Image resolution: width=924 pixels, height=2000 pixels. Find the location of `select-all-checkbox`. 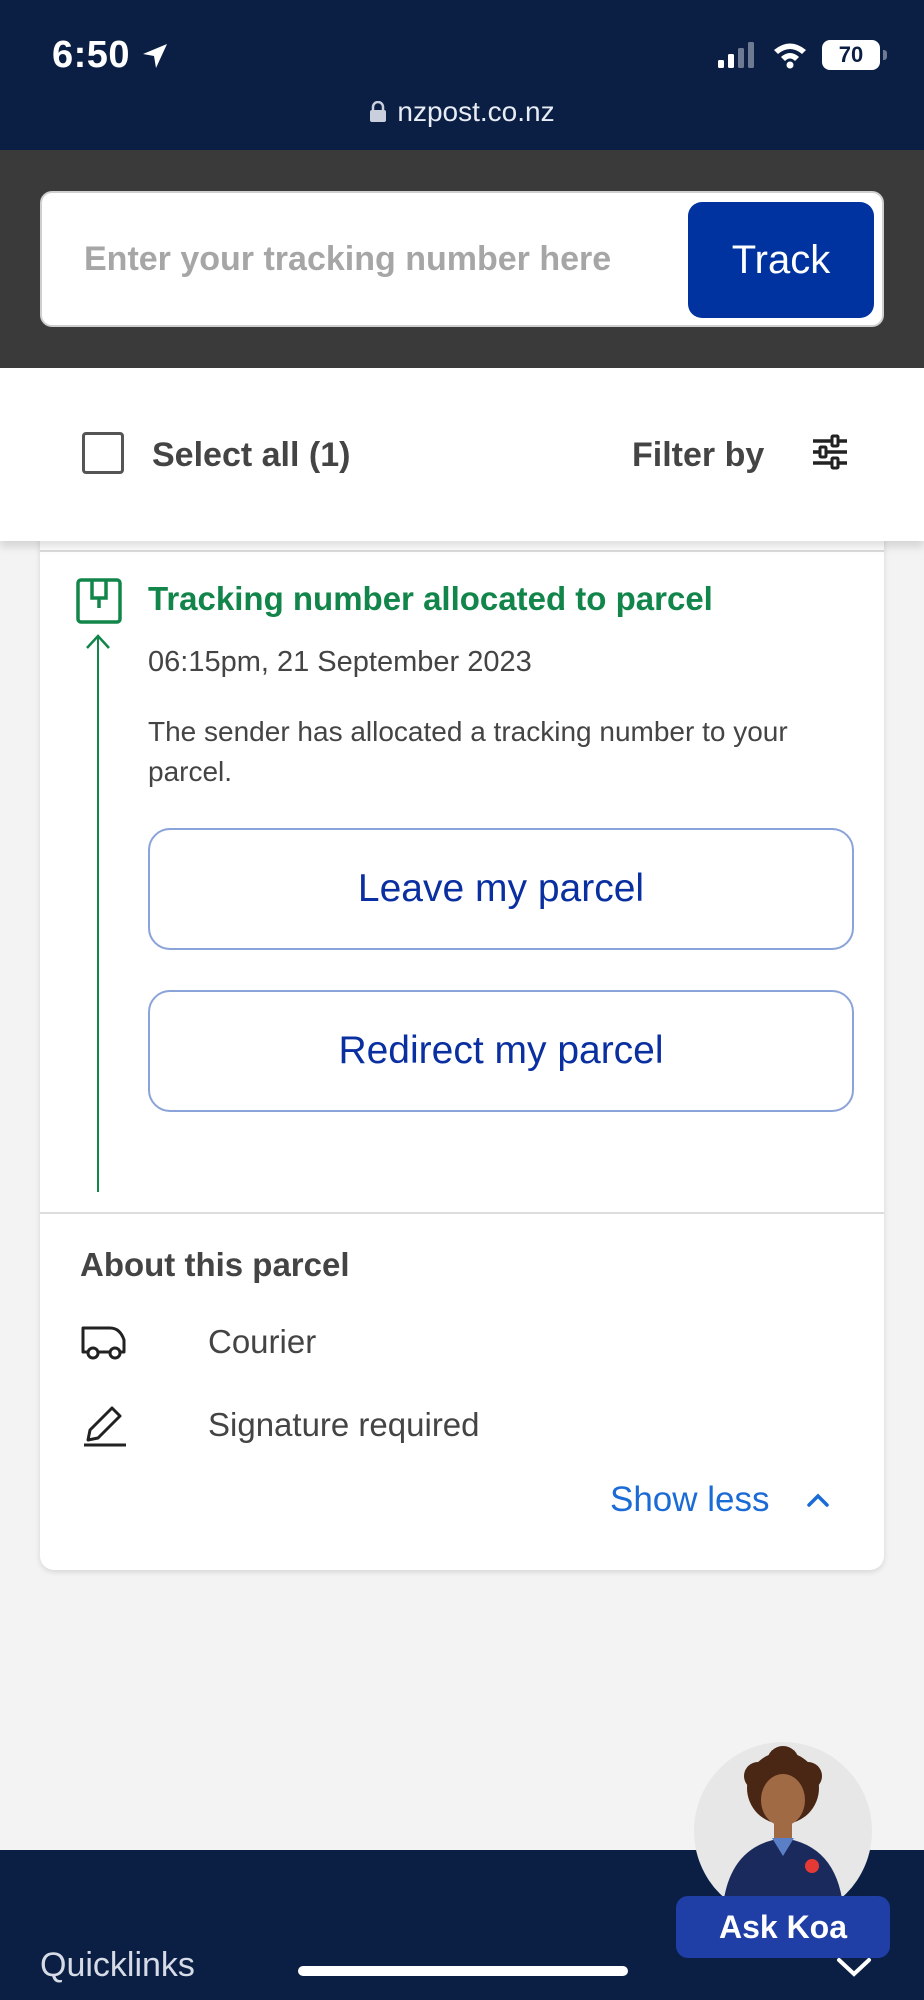

select-all-checkbox is located at coordinates (103, 453).